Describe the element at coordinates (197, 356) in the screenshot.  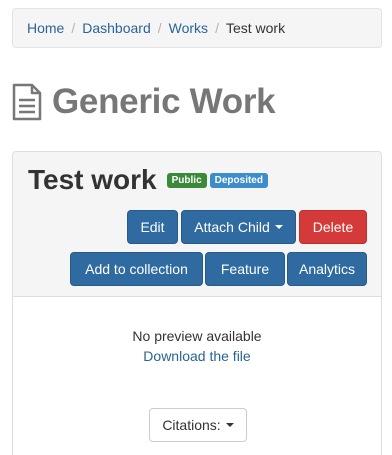
I see `download-file-link: Download the file` at that location.